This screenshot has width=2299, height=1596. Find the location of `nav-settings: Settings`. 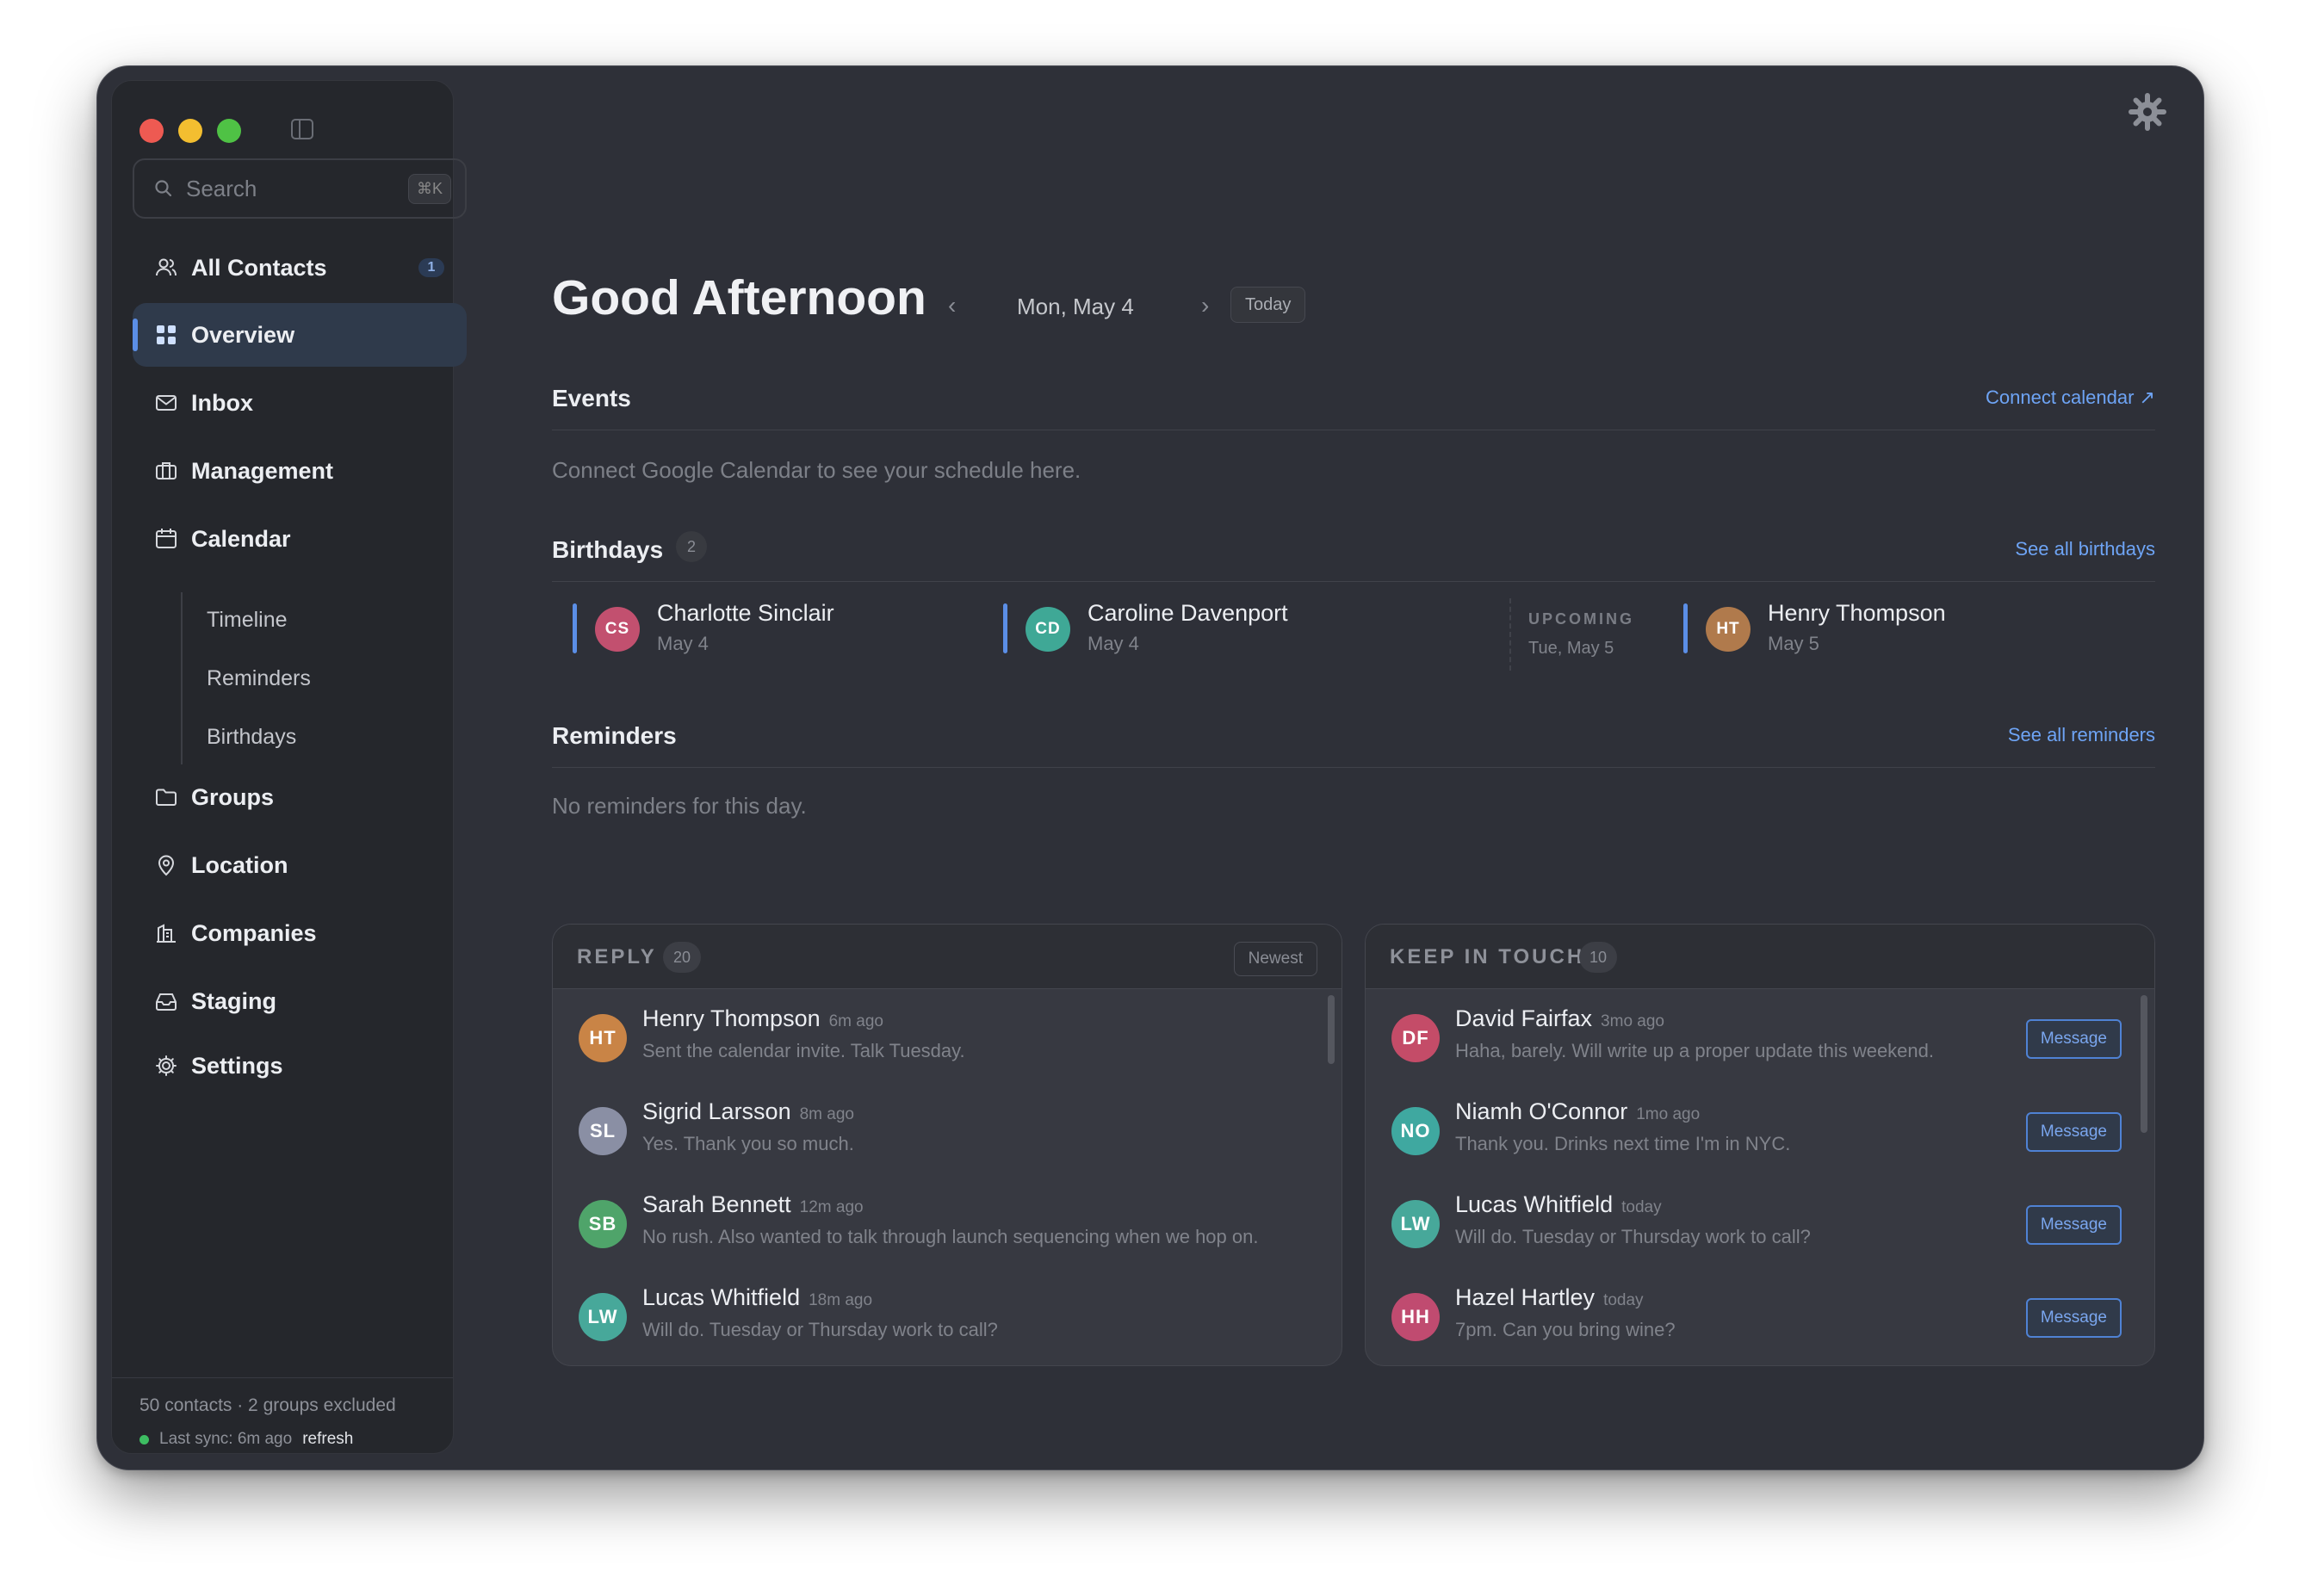

nav-settings: Settings is located at coordinates (300, 1066).